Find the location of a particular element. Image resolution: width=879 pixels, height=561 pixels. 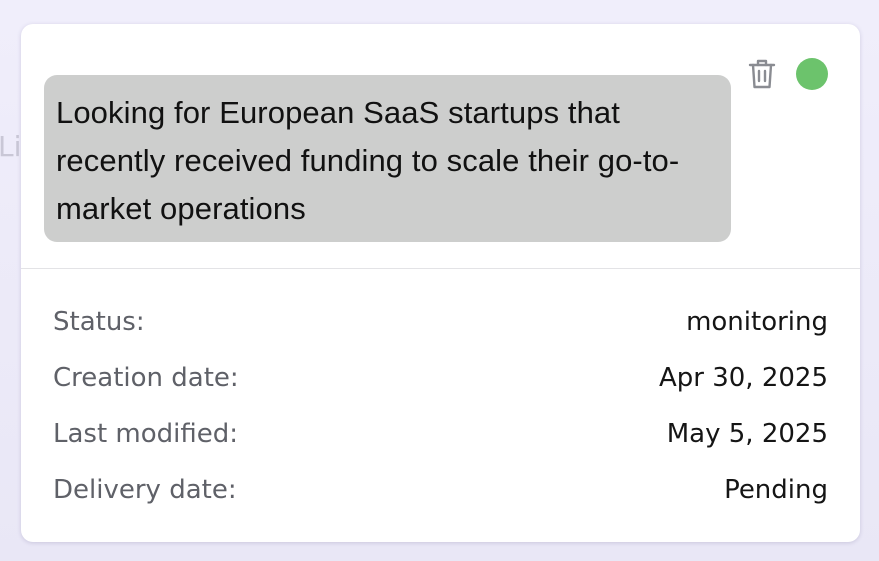

trash-icon is located at coordinates (762, 74).